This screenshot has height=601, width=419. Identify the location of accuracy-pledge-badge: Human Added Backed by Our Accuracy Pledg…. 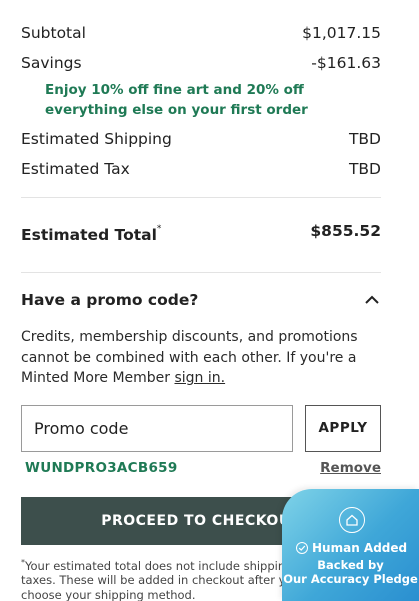
(350, 545).